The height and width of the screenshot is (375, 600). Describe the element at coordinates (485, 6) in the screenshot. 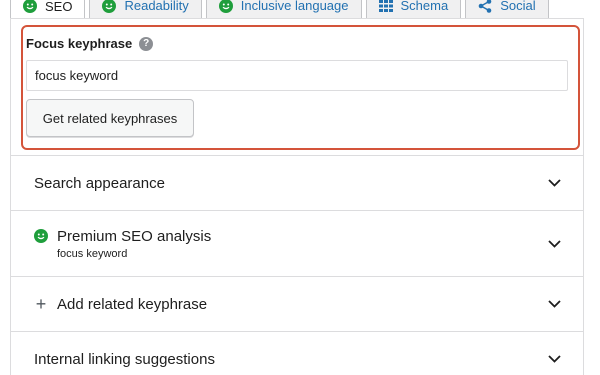

I see `share-icon` at that location.